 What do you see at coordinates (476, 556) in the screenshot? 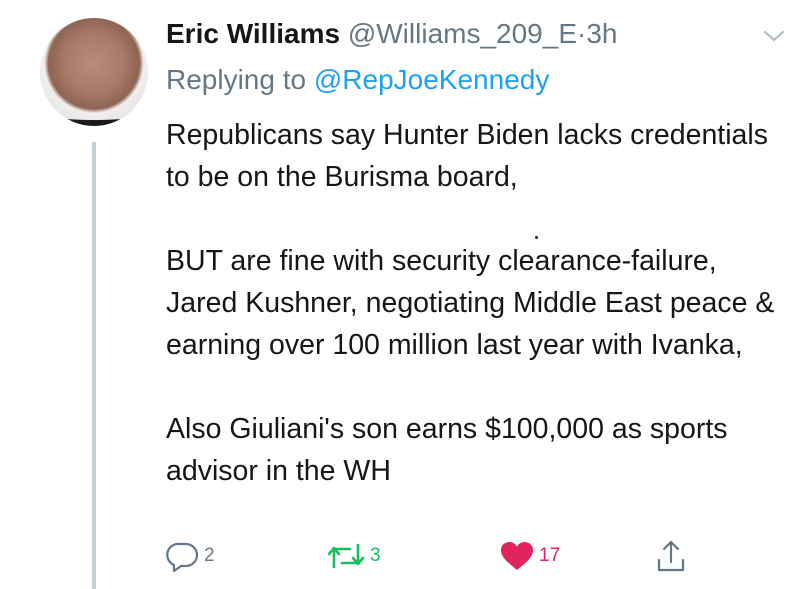
I see `action-bar: 2 3 17` at bounding box center [476, 556].